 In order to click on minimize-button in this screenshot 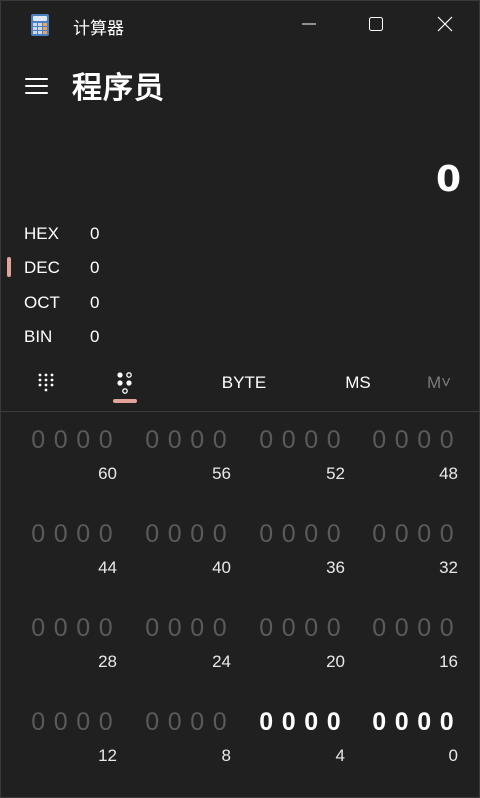, I will do `click(309, 24)`.